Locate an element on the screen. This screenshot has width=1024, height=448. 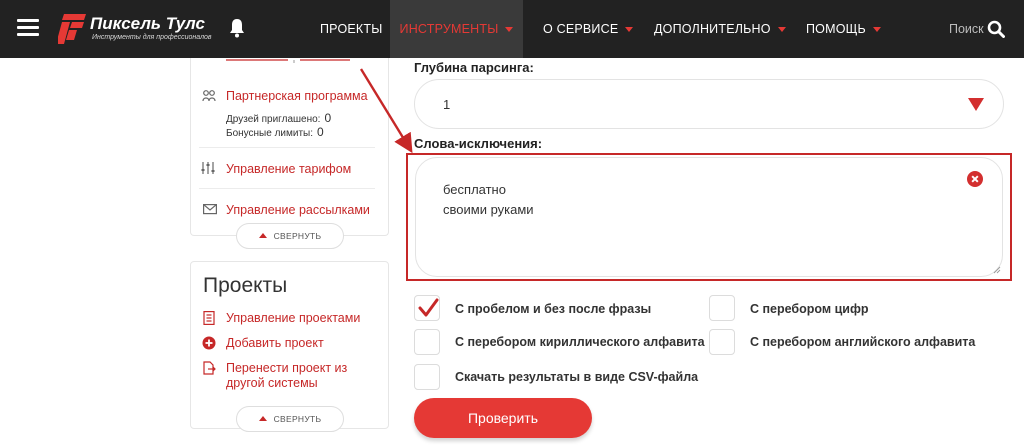
projects-title: Проекты is located at coordinates (245, 285).